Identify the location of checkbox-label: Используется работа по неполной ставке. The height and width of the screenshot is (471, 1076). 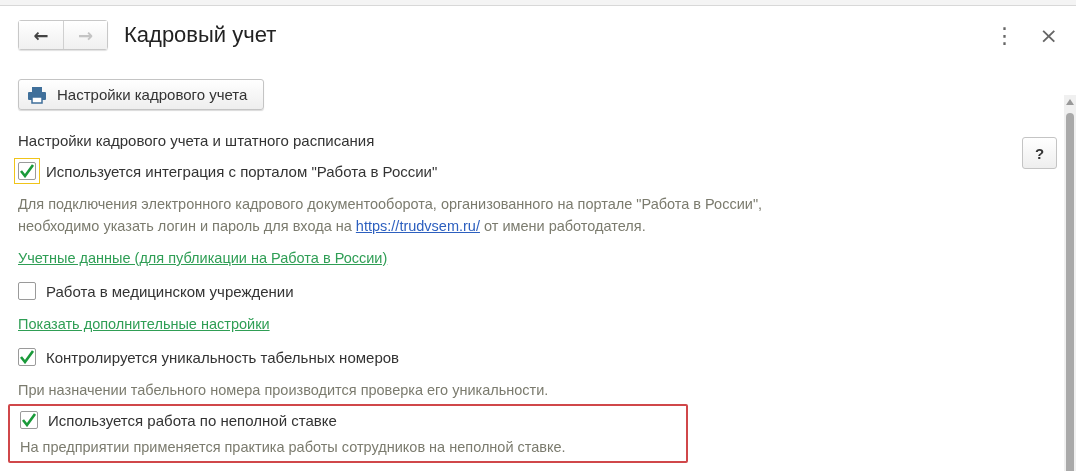
(192, 420).